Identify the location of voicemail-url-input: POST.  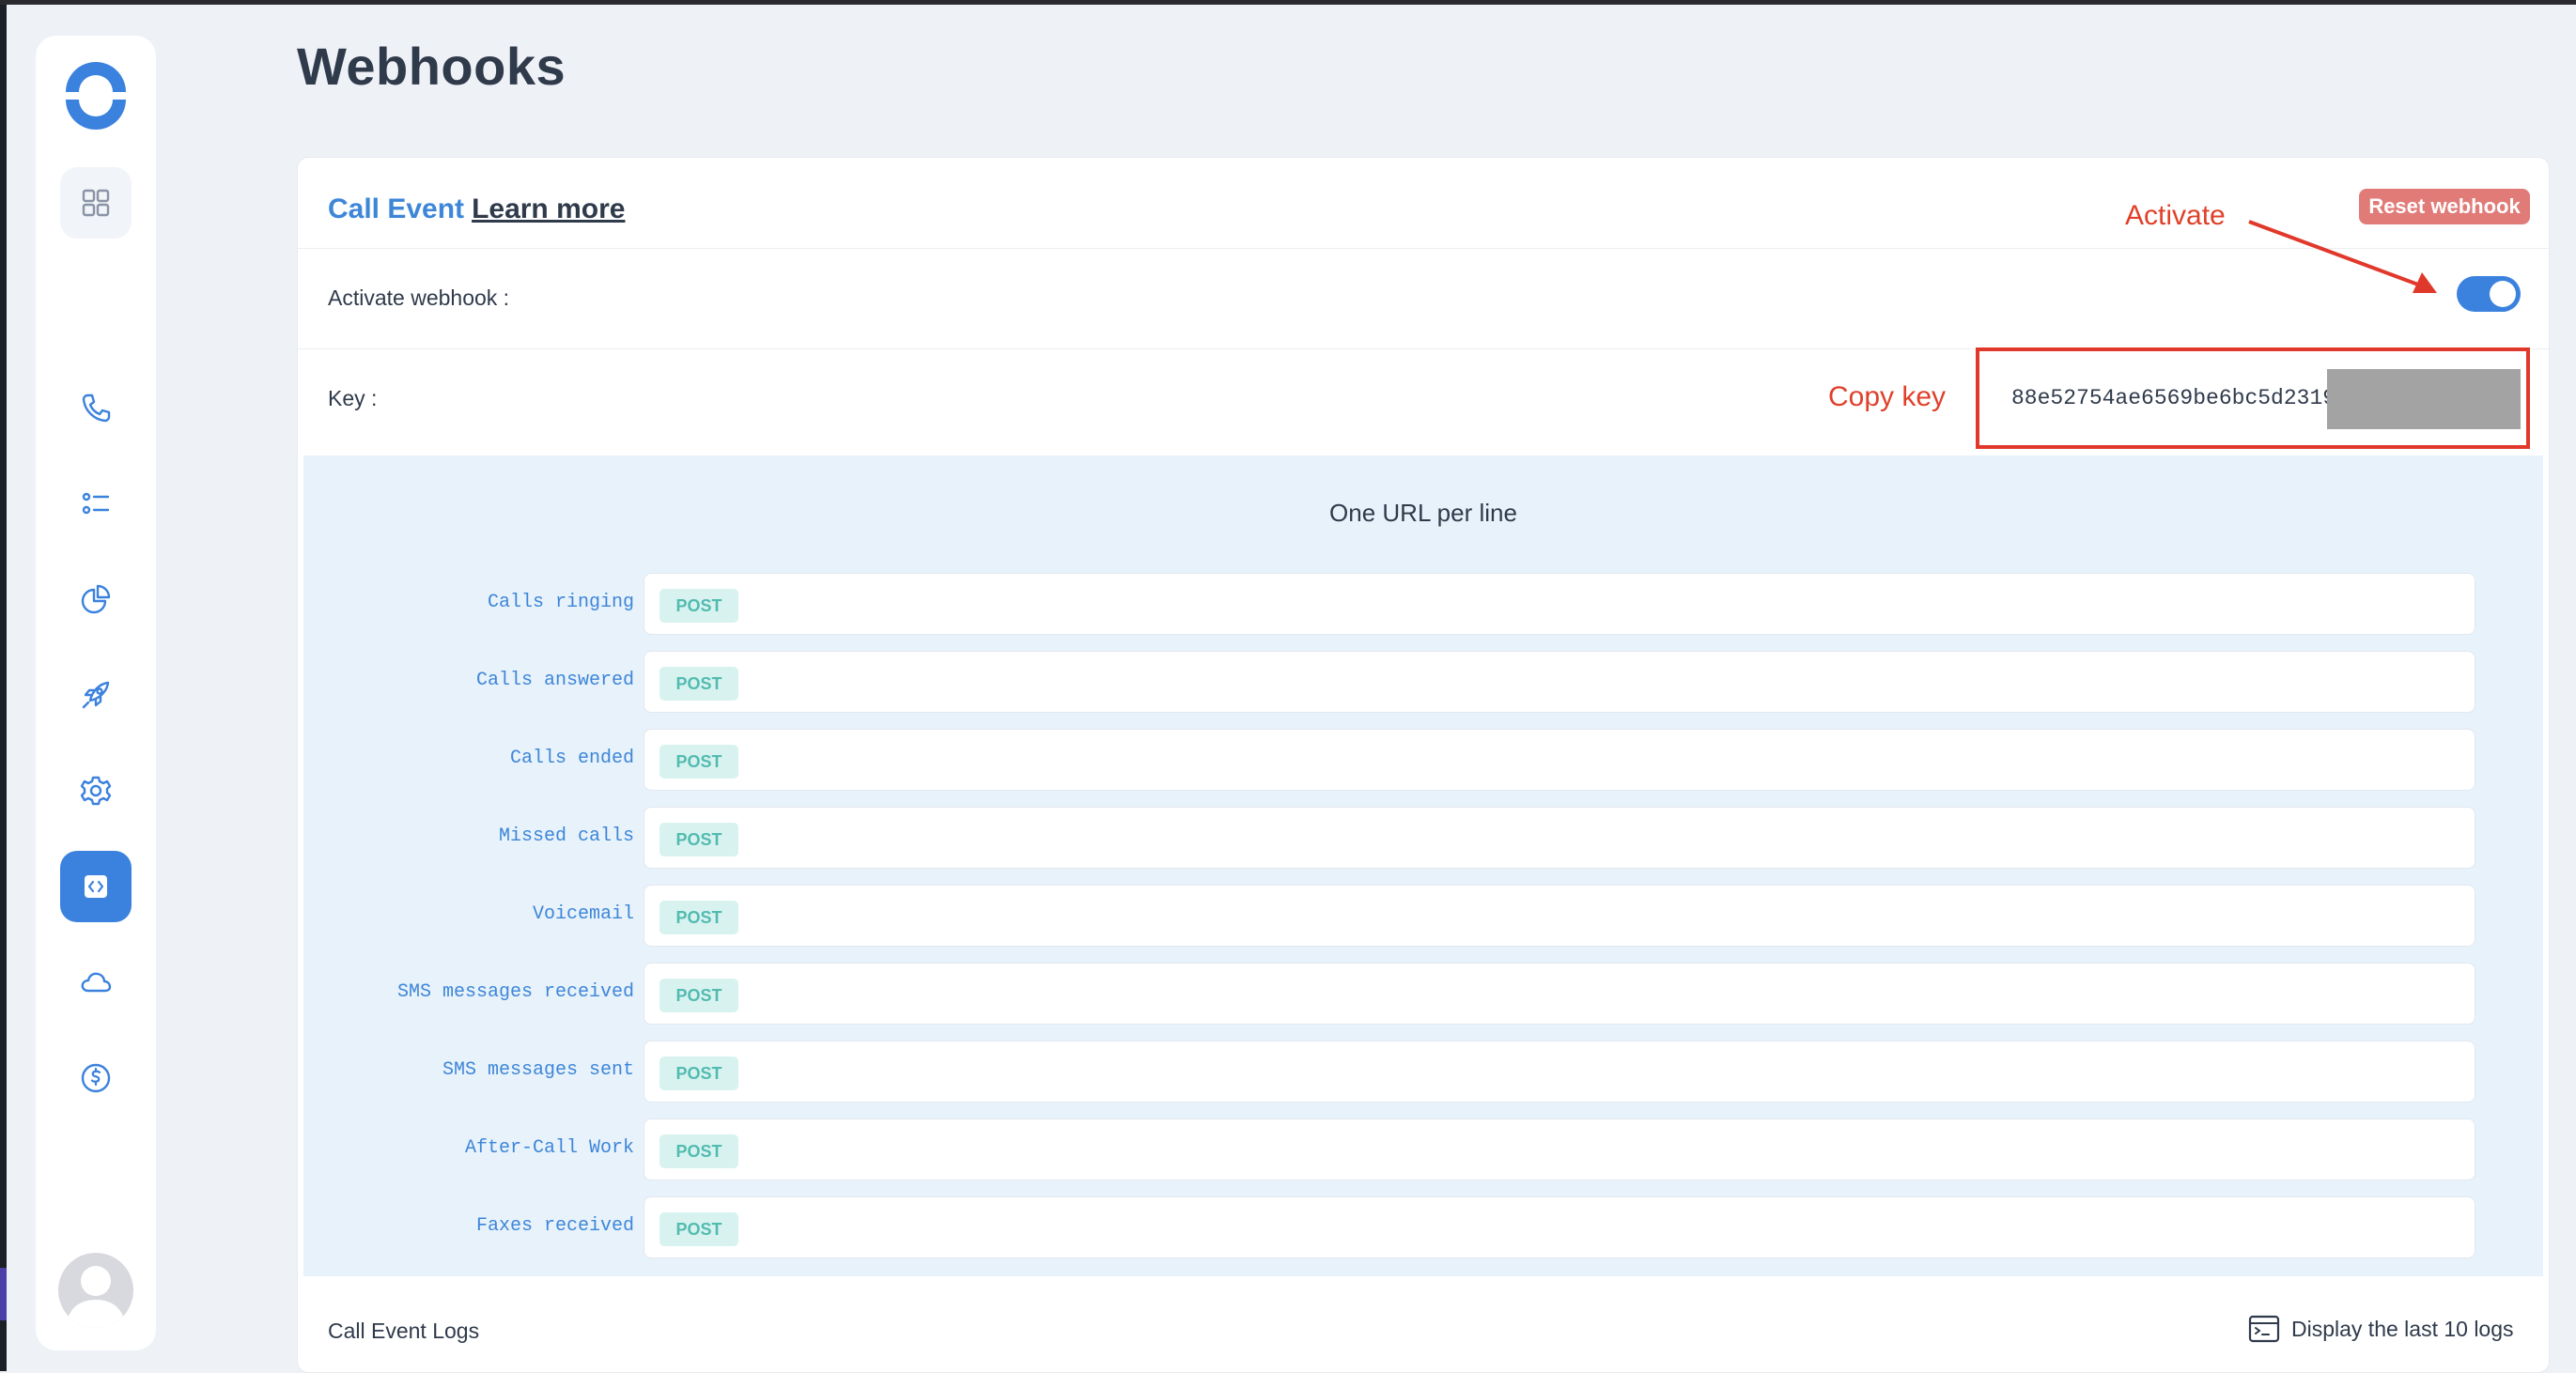
(1559, 916).